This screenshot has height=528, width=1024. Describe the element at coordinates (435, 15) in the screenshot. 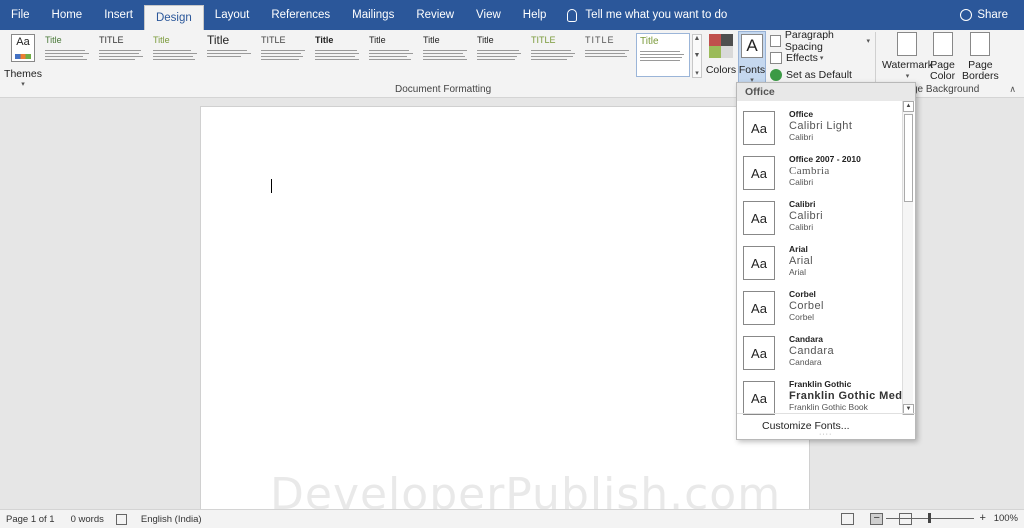

I see `tab-review: Review` at that location.